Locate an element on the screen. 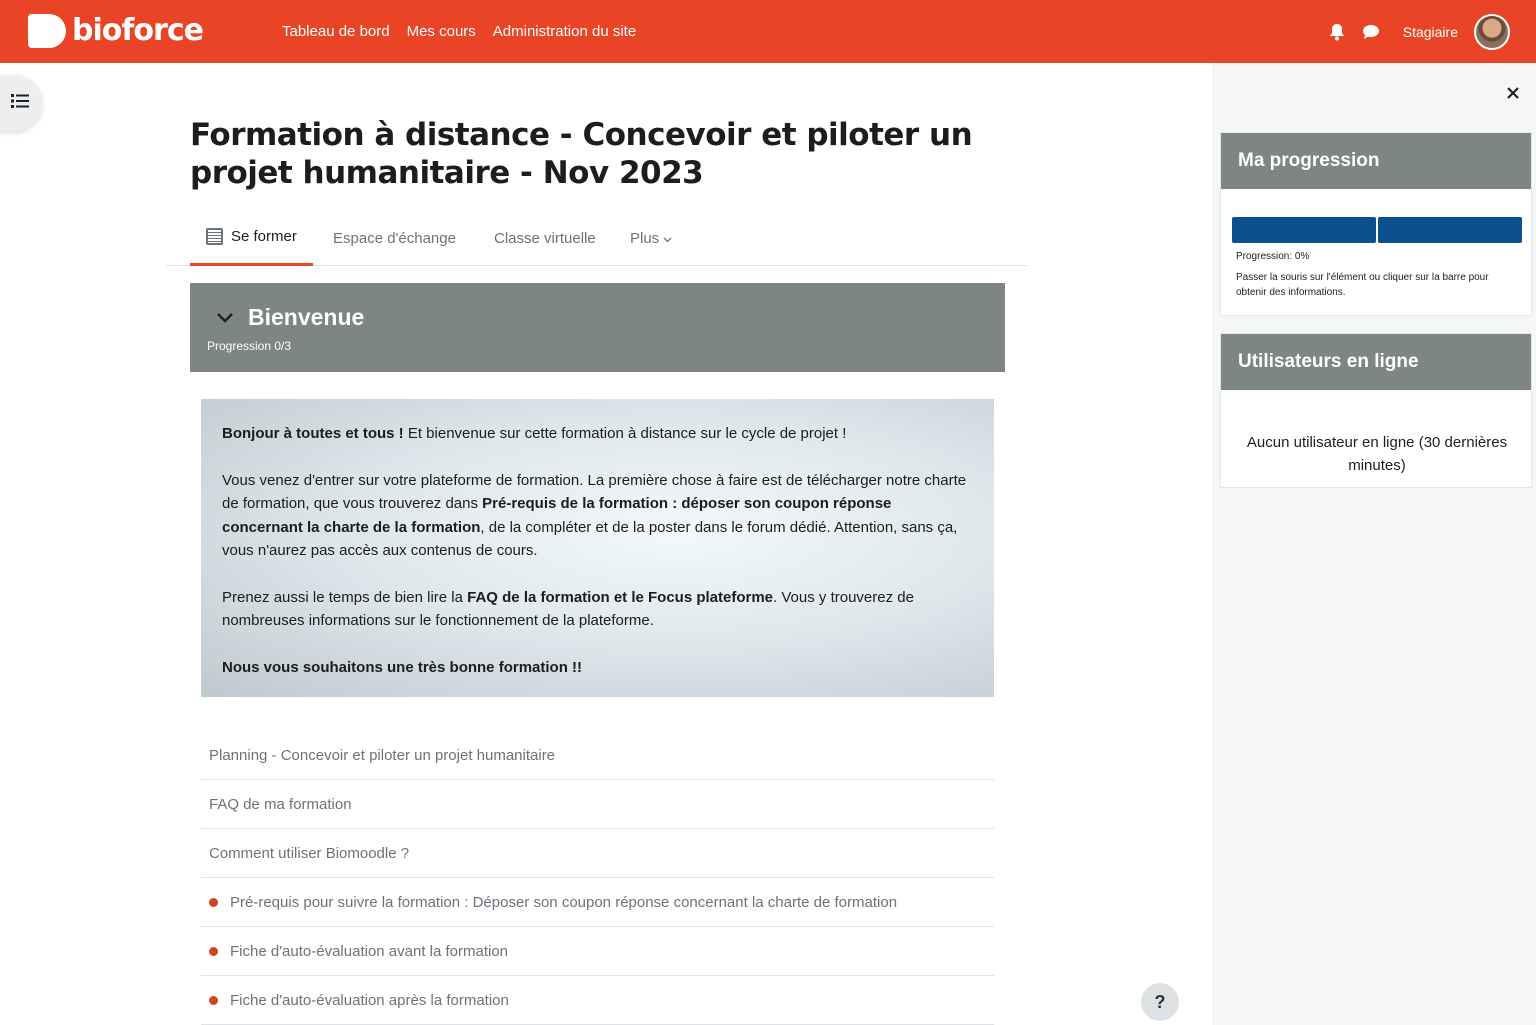 Image resolution: width=1536 pixels, height=1025 pixels. bioforce-logo: bioforce is located at coordinates (116, 30).